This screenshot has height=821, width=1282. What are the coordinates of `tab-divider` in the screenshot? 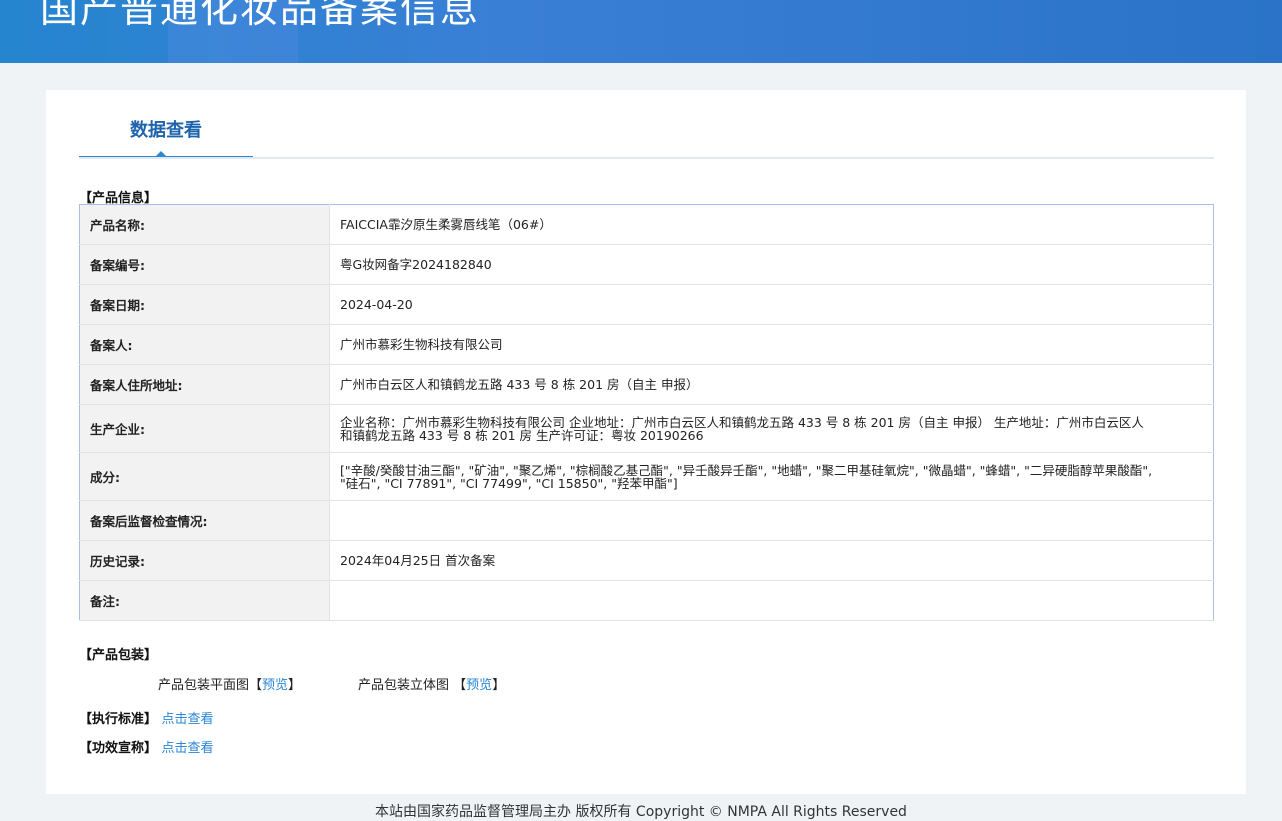 It's located at (646, 158).